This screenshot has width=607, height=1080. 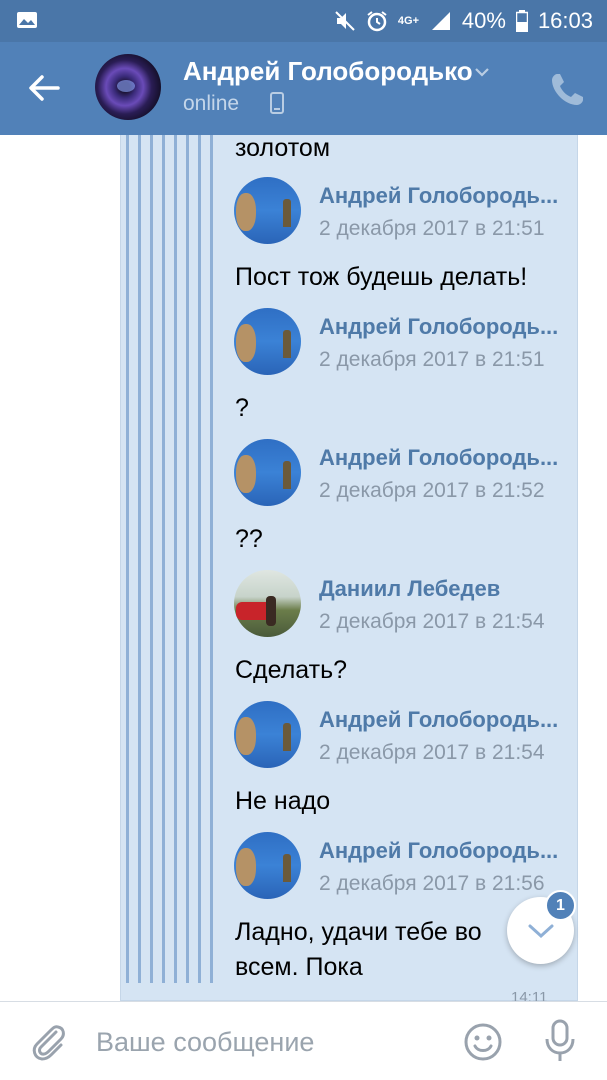 I want to click on back-arrow-icon, so click(x=44, y=88).